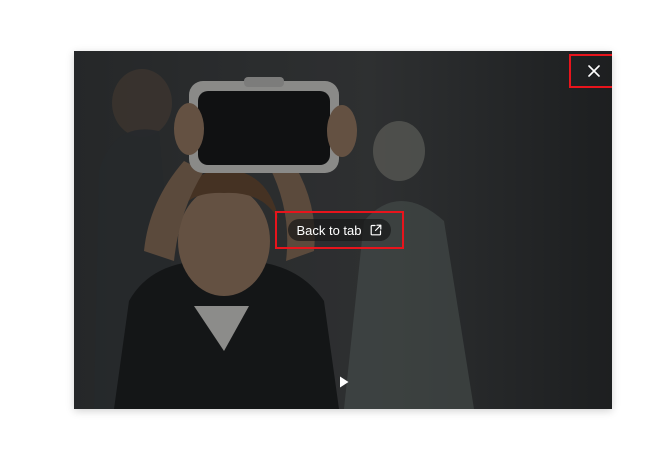  I want to click on back-to-tab-button: Back to tab, so click(339, 230).